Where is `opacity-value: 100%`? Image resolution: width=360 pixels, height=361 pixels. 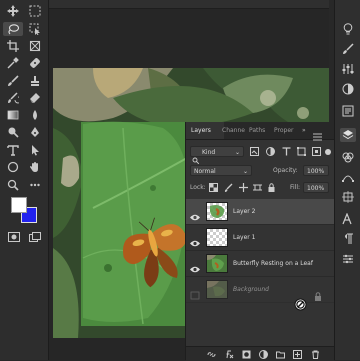 opacity-value: 100% is located at coordinates (316, 171).